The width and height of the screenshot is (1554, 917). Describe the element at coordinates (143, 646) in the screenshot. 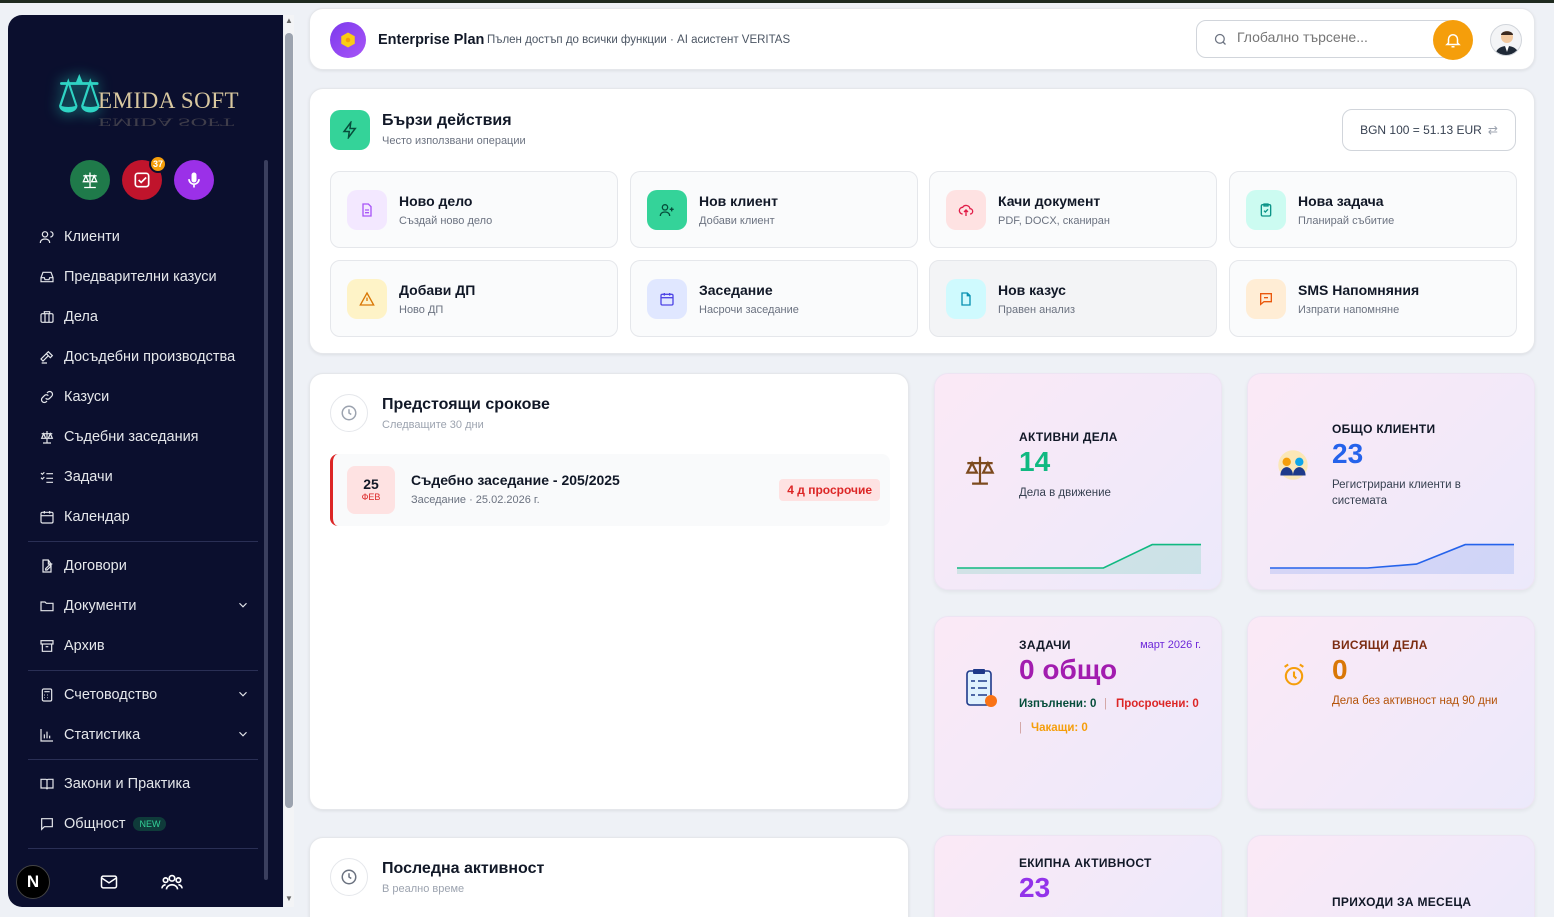

I see `sidebar-item-archive: Архив` at that location.